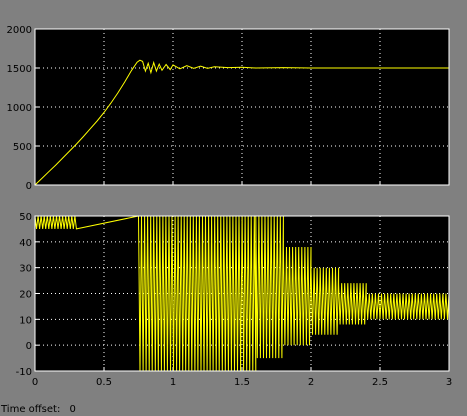 This screenshot has width=467, height=416. Describe the element at coordinates (19, 108) in the screenshot. I see `y-tick-label: 1000` at that location.